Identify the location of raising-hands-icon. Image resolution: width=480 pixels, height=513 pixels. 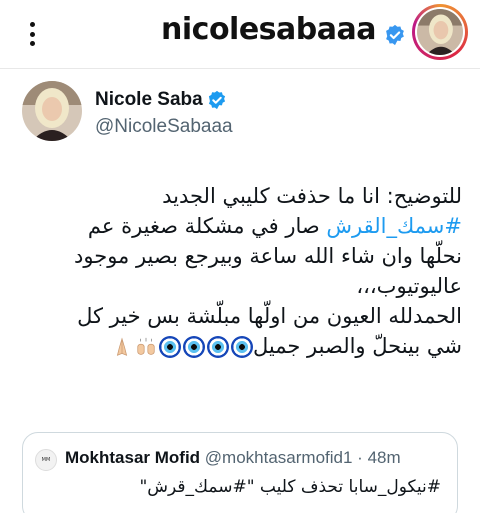
(146, 346).